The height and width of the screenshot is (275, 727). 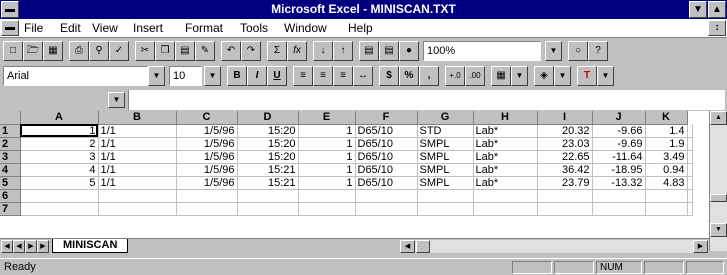 What do you see at coordinates (445, 131) in the screenshot?
I see `cell-g1: STD` at bounding box center [445, 131].